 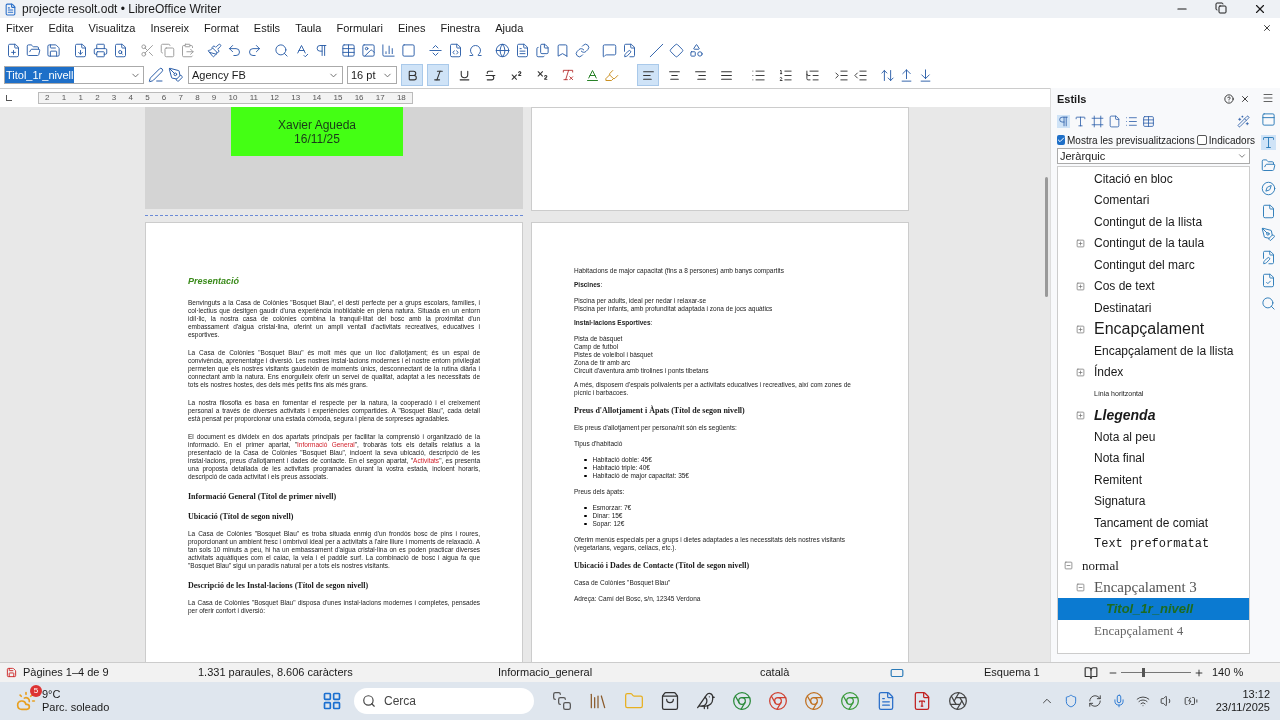 I want to click on hyperlink-icon, so click(x=502, y=50).